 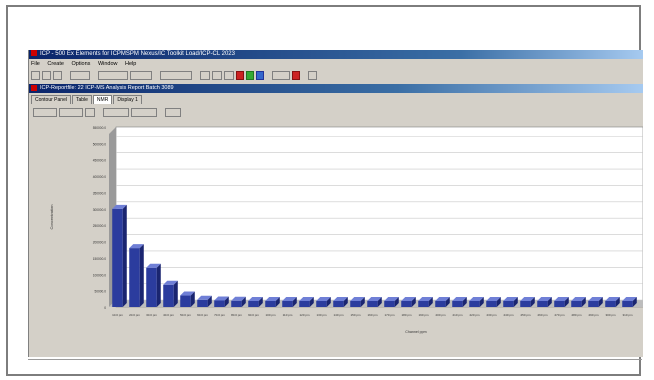 I want to click on zoom-select, so click(x=176, y=75).